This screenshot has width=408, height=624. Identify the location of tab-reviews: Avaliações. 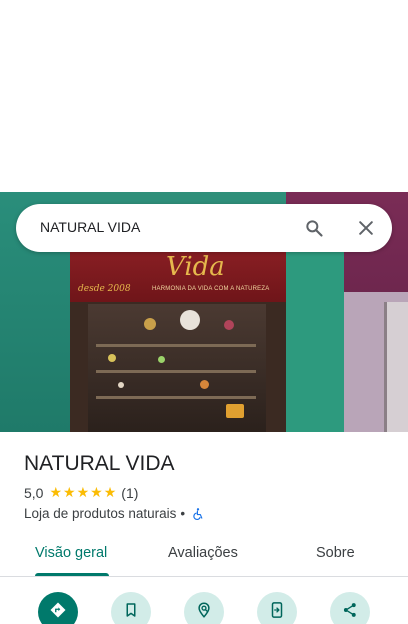
(203, 553).